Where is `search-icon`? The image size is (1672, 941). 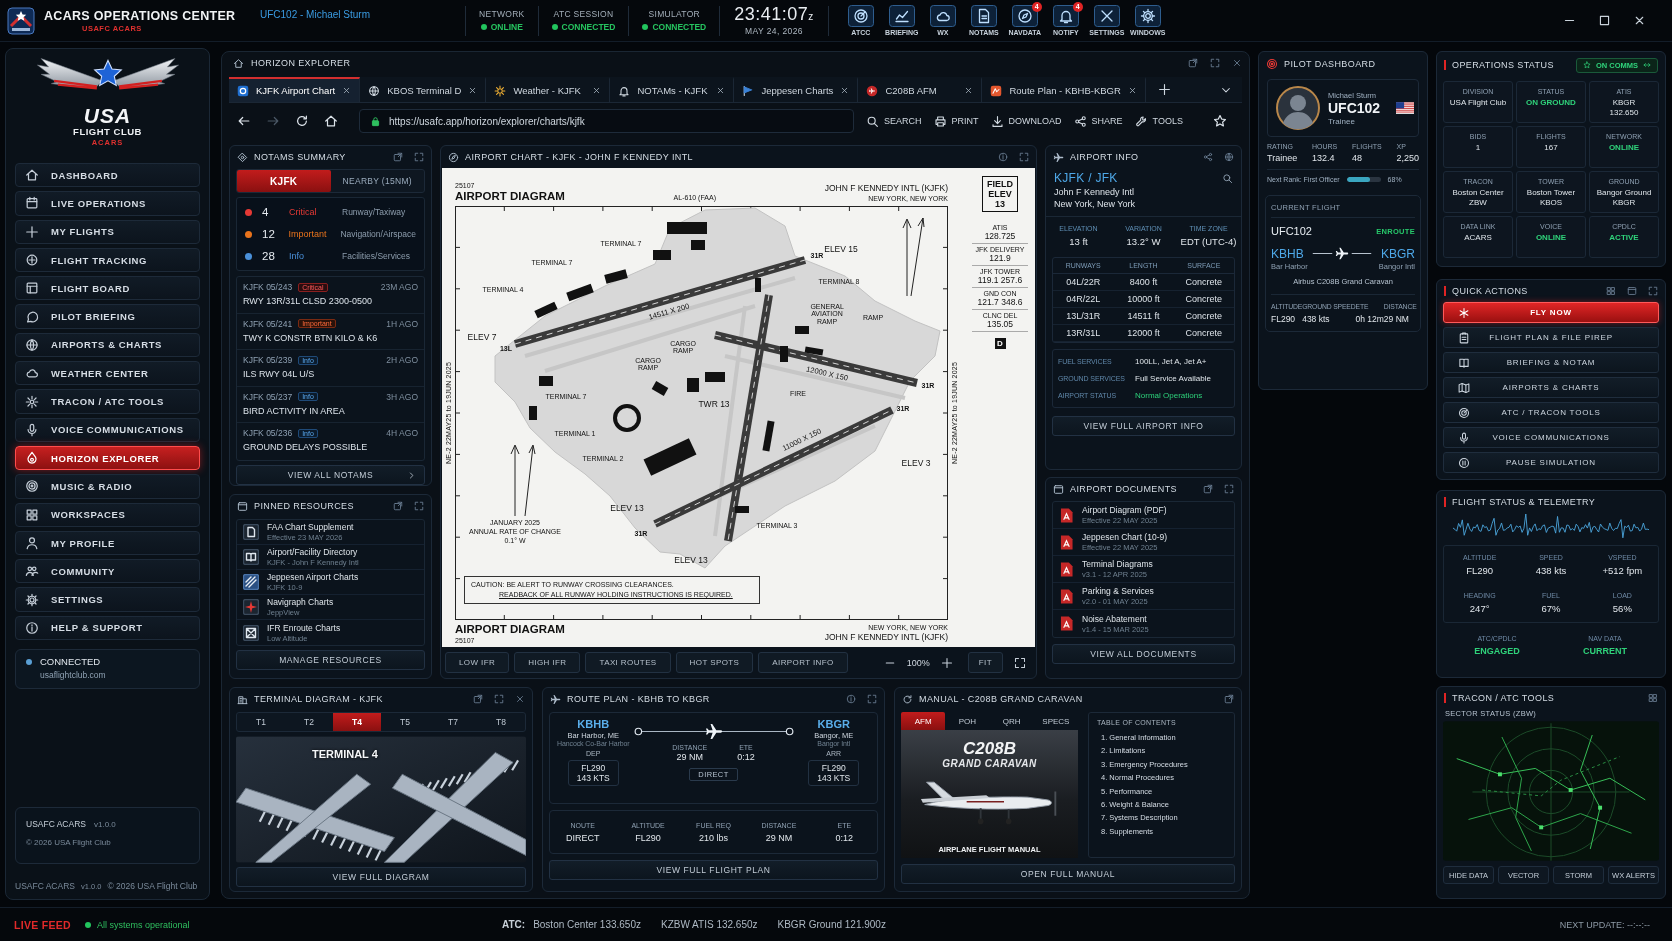
search-icon is located at coordinates (1227, 178).